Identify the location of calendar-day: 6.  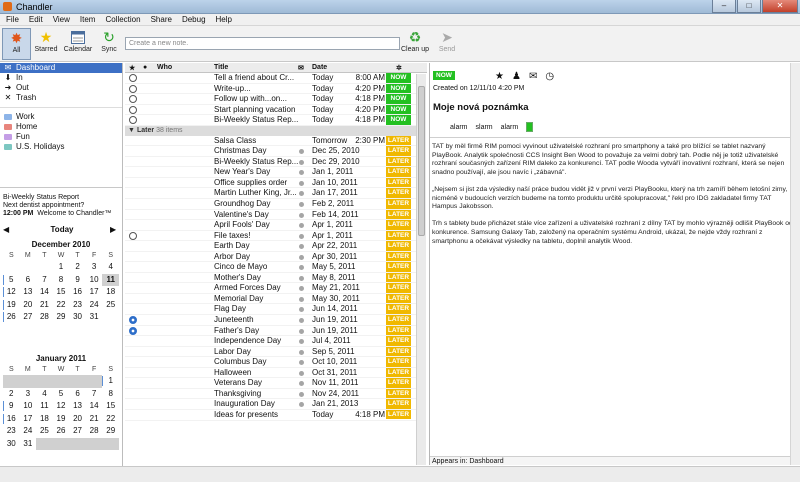
(28, 280).